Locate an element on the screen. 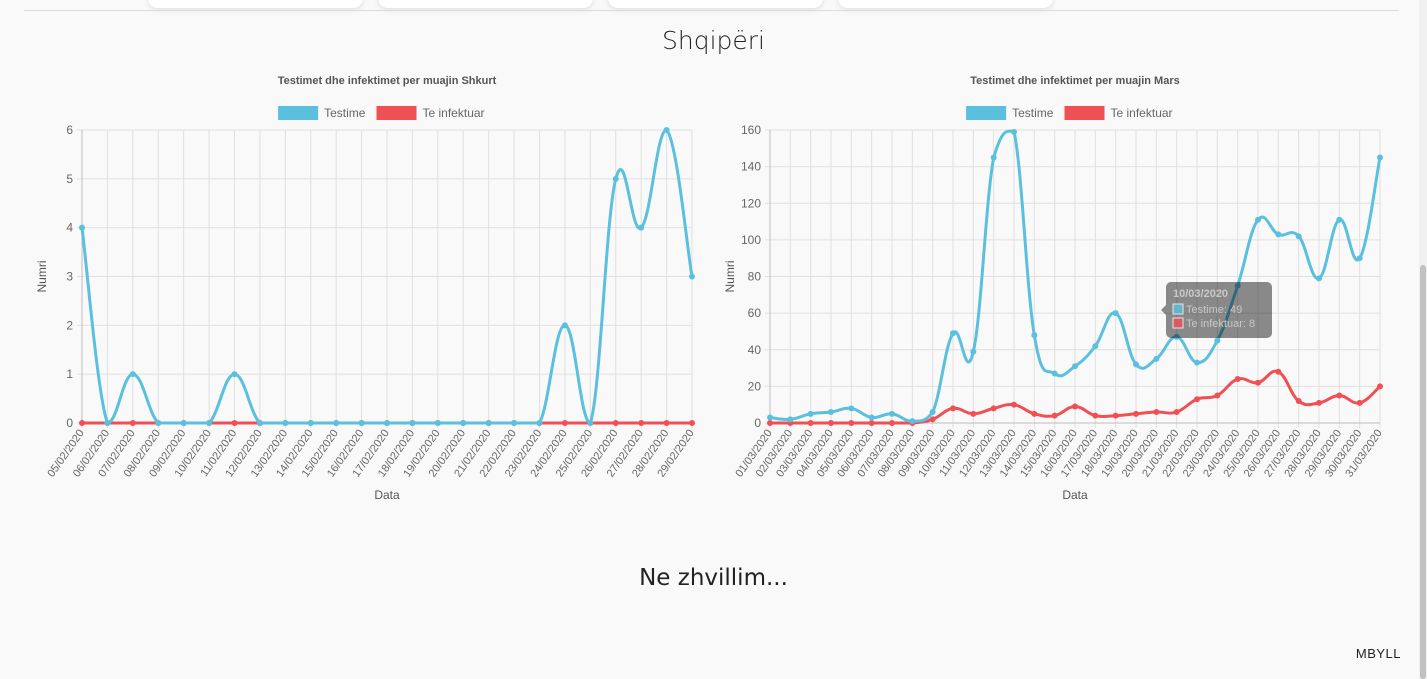 This screenshot has width=1427, height=679. tooltip-line: Testime: 49 is located at coordinates (1214, 310).